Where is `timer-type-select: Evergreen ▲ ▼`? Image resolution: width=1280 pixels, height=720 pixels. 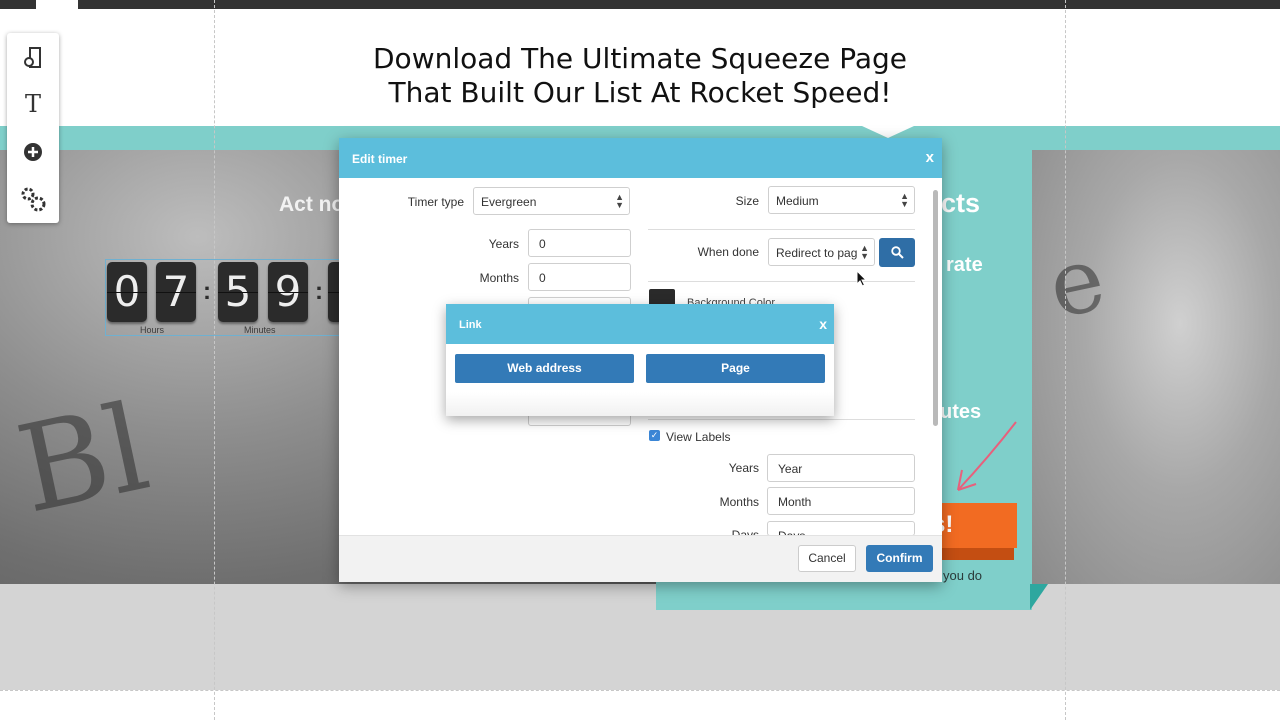 timer-type-select: Evergreen ▲ ▼ is located at coordinates (551, 201).